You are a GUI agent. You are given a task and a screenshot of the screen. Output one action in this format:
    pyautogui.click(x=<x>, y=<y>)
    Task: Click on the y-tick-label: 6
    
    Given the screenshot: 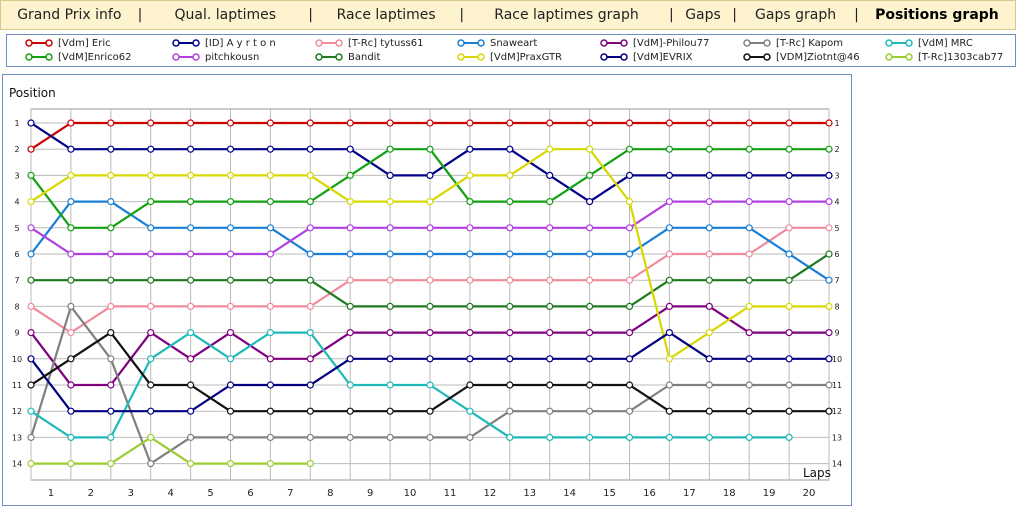 What is the action you would take?
    pyautogui.click(x=16, y=254)
    